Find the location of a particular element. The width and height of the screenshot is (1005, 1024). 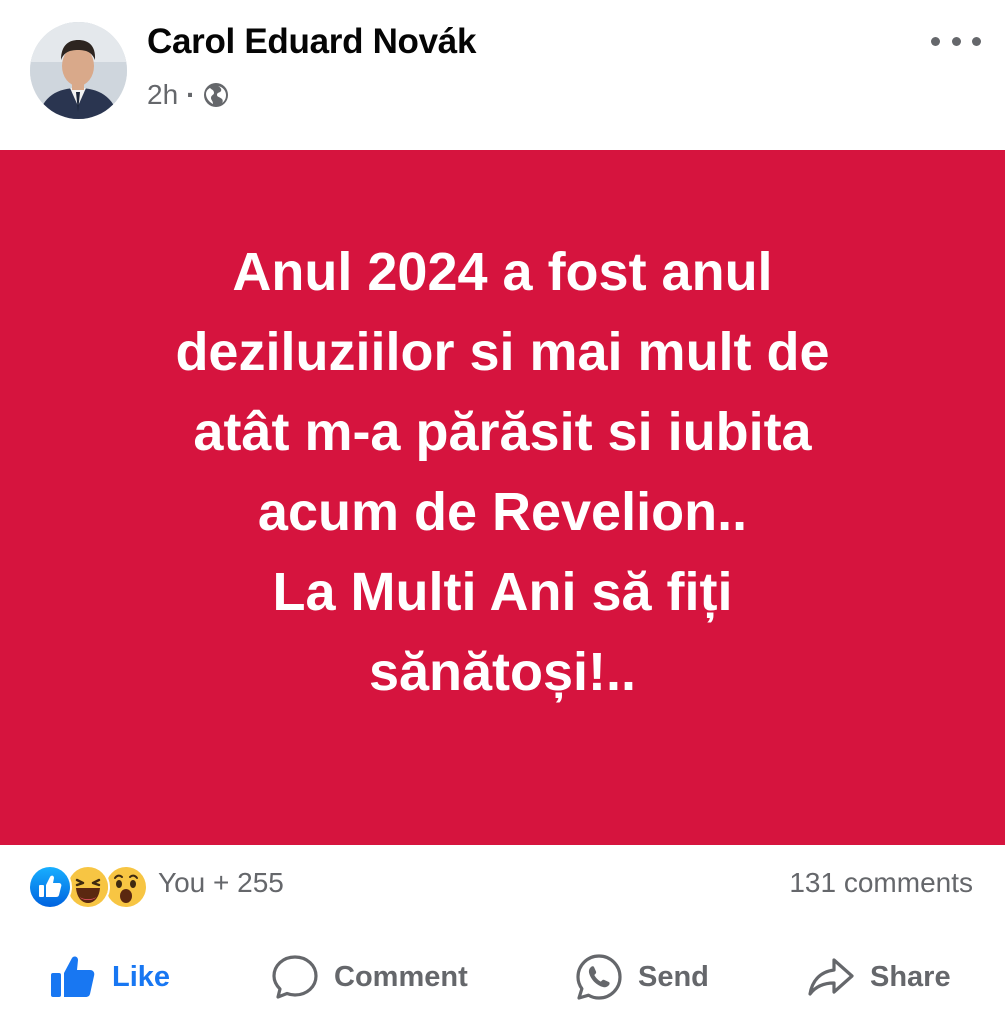

whatsapp-icon is located at coordinates (599, 977).